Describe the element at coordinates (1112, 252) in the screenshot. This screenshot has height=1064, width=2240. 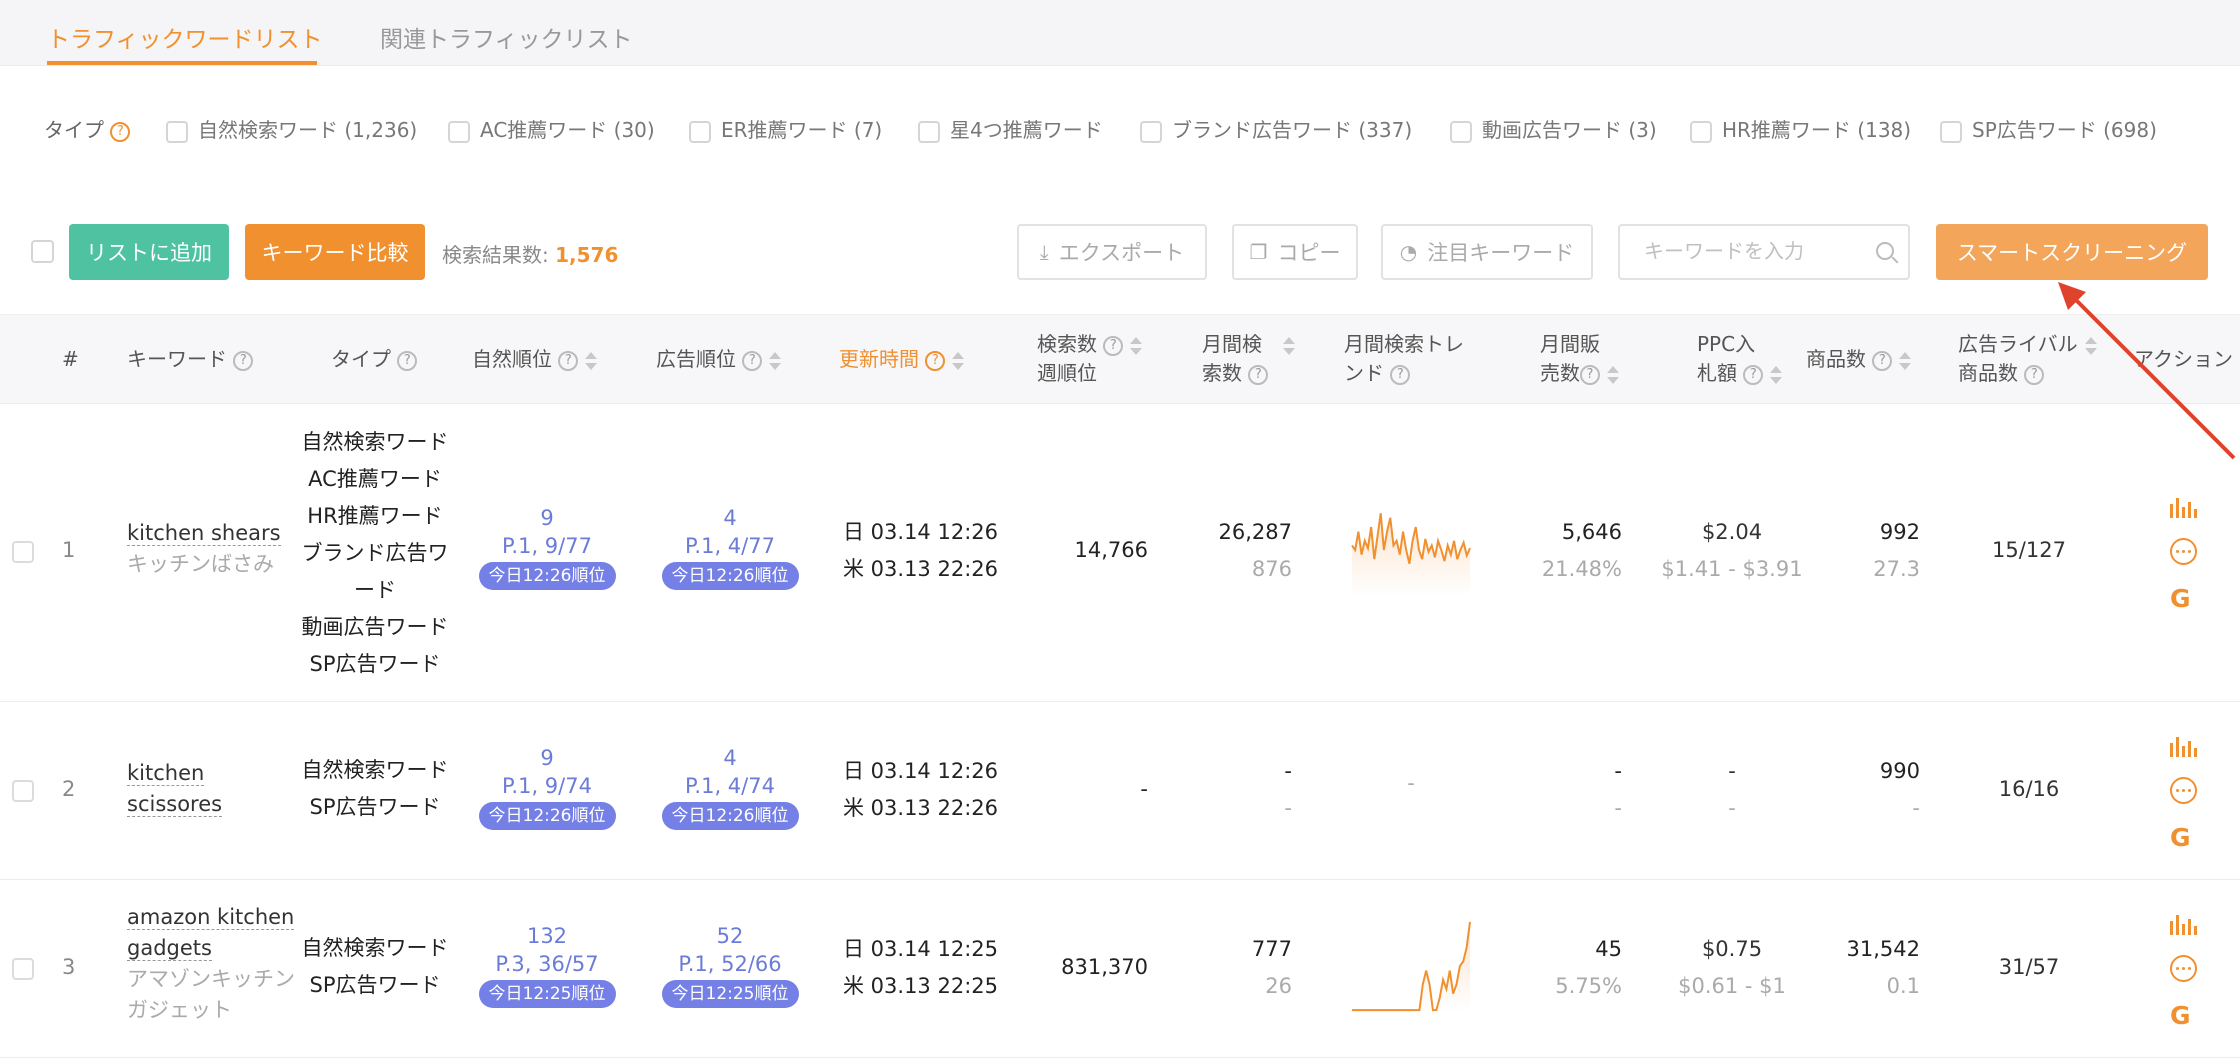
I see `export-button: ⤓ エクスポート` at that location.